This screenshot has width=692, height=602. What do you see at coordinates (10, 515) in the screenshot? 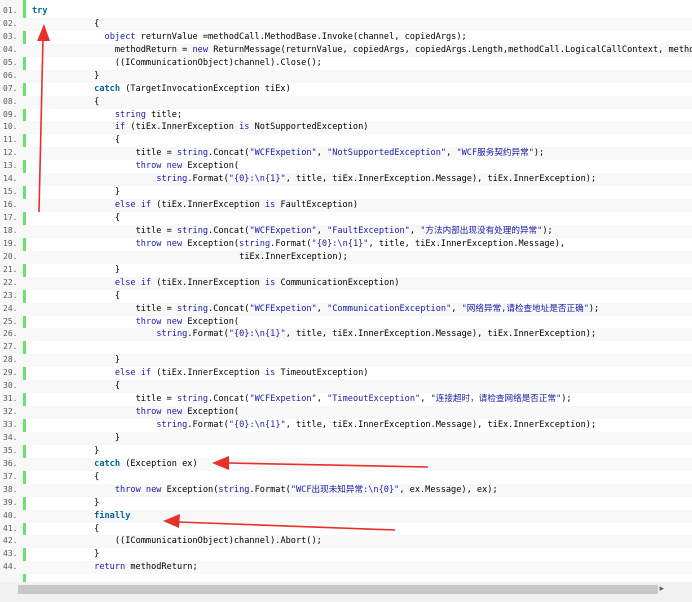
I see `line-number: 40.` at bounding box center [10, 515].